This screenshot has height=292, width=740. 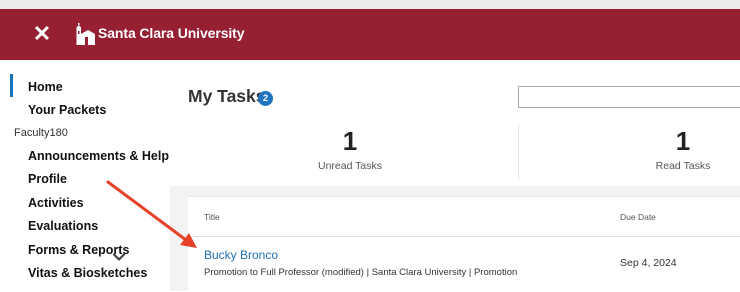 What do you see at coordinates (350, 141) in the screenshot?
I see `unread-tasks-count: 1` at bounding box center [350, 141].